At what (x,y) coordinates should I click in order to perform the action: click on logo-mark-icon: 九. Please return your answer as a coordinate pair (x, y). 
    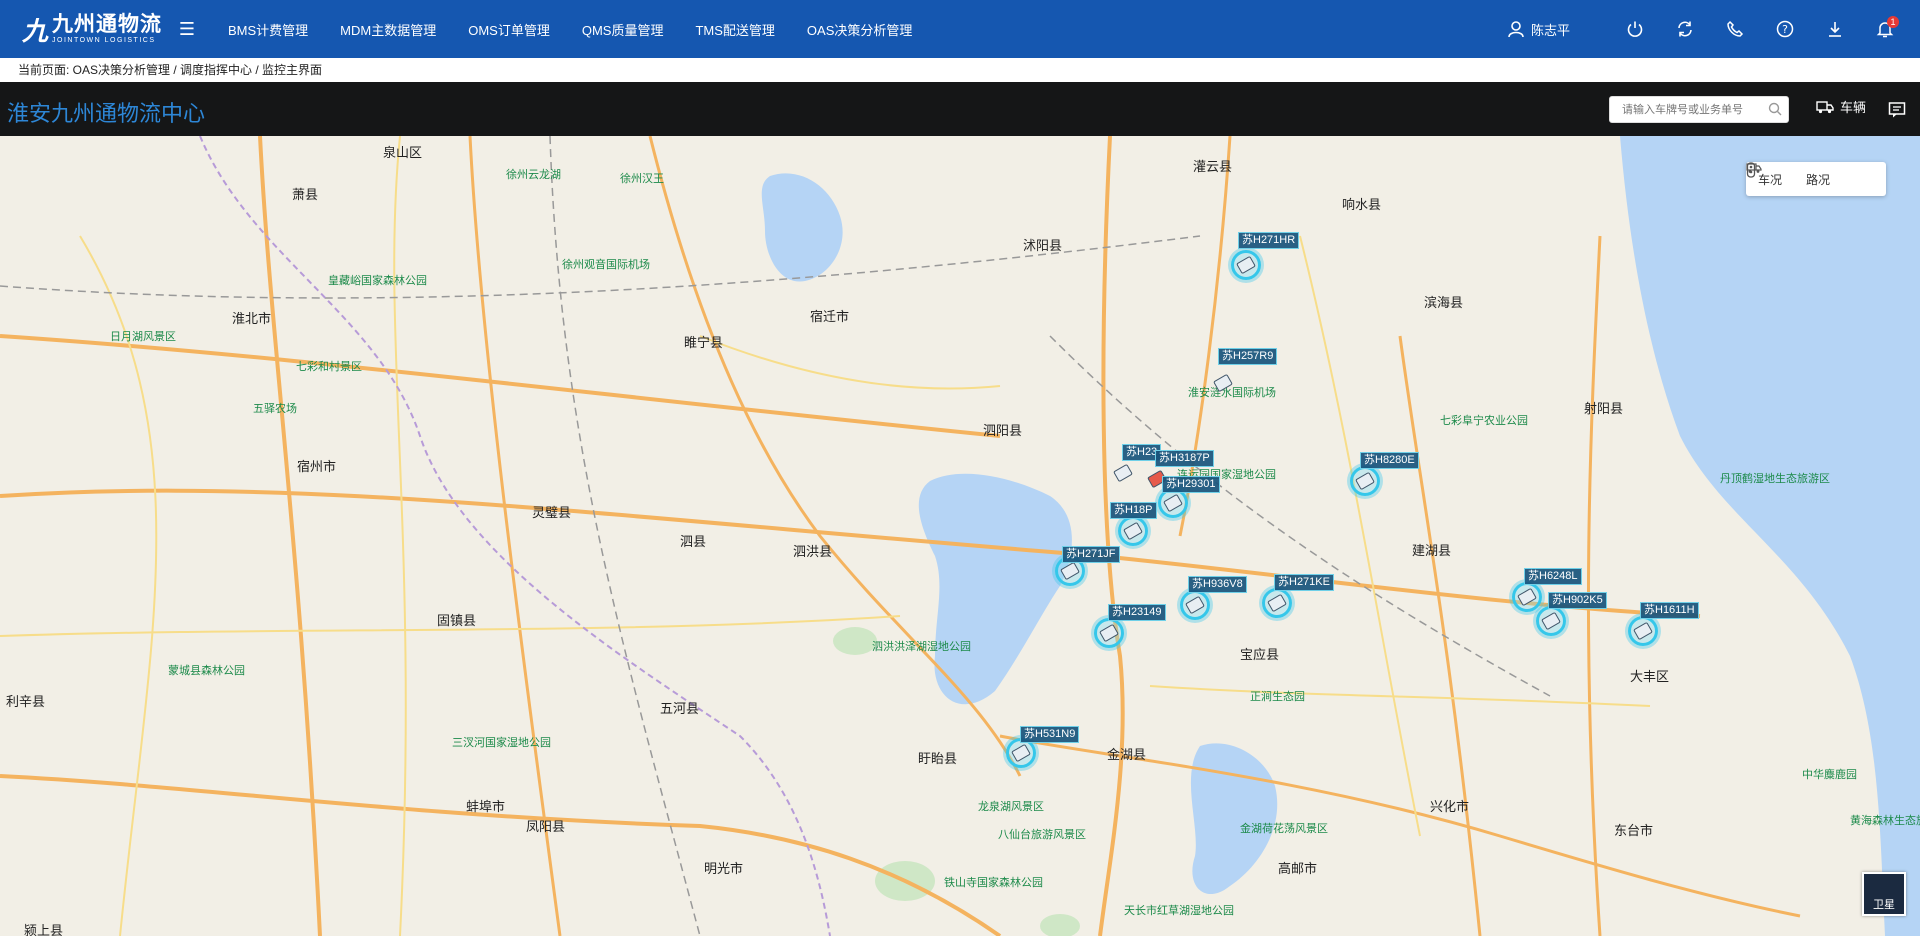
    Looking at the image, I should click on (35, 30).